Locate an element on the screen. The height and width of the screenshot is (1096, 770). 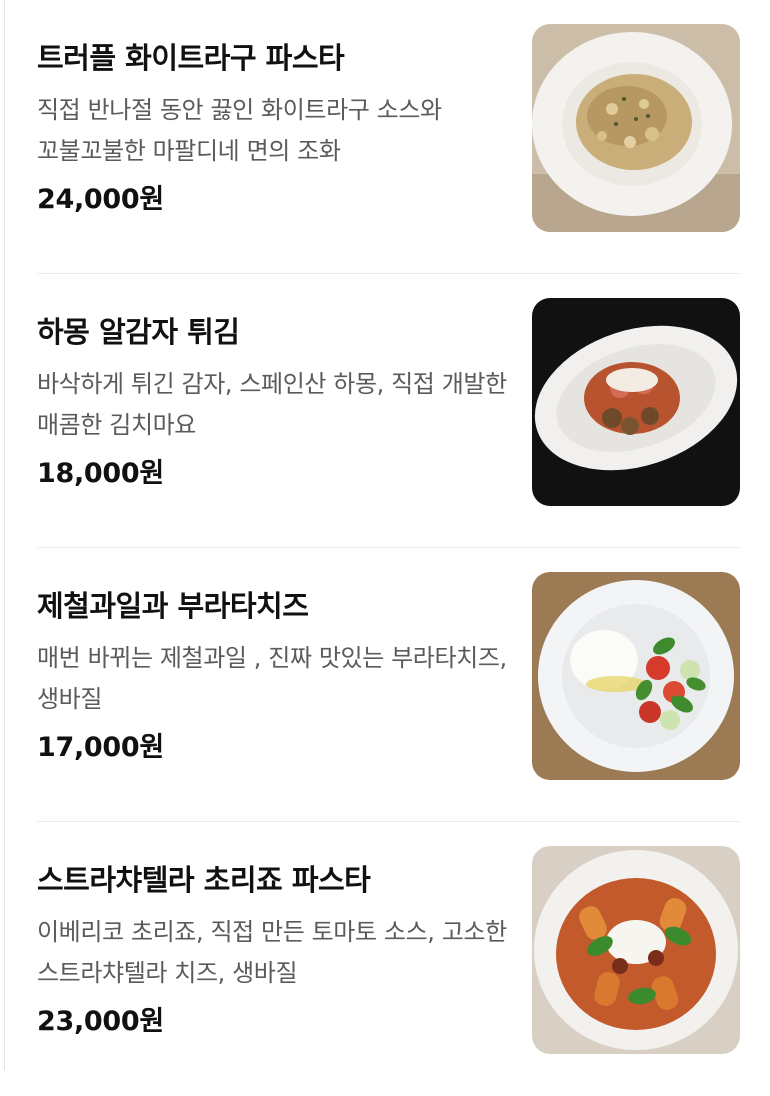
menu-item-description: 매번 바뀌는 제철과일 , 진짜 맛있는 부라타치즈, 생바질 is located at coordinates (272, 678).